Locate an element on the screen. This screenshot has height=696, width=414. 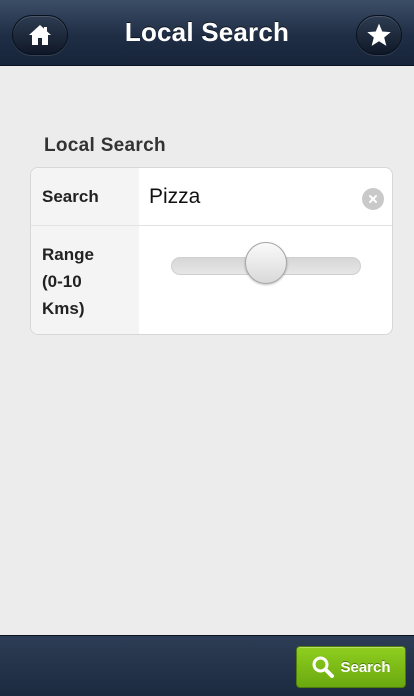
clear-x-glyph is located at coordinates (373, 199).